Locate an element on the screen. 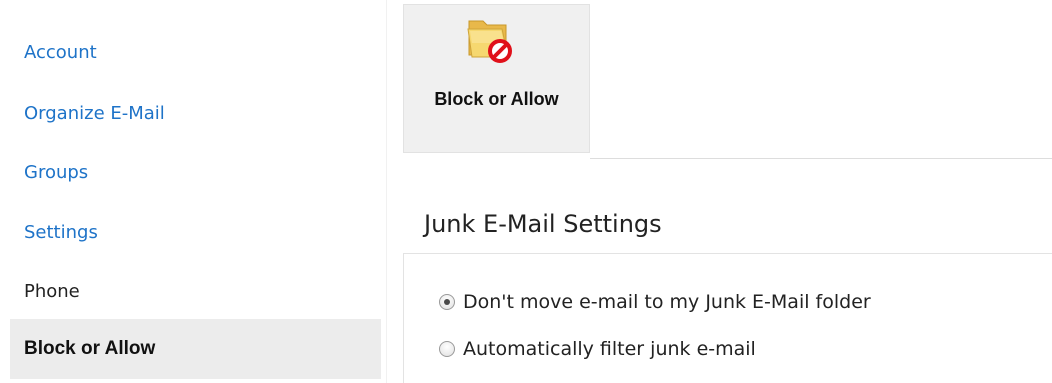  nav-item-organize-email: Organize E-Mail is located at coordinates (195, 114).